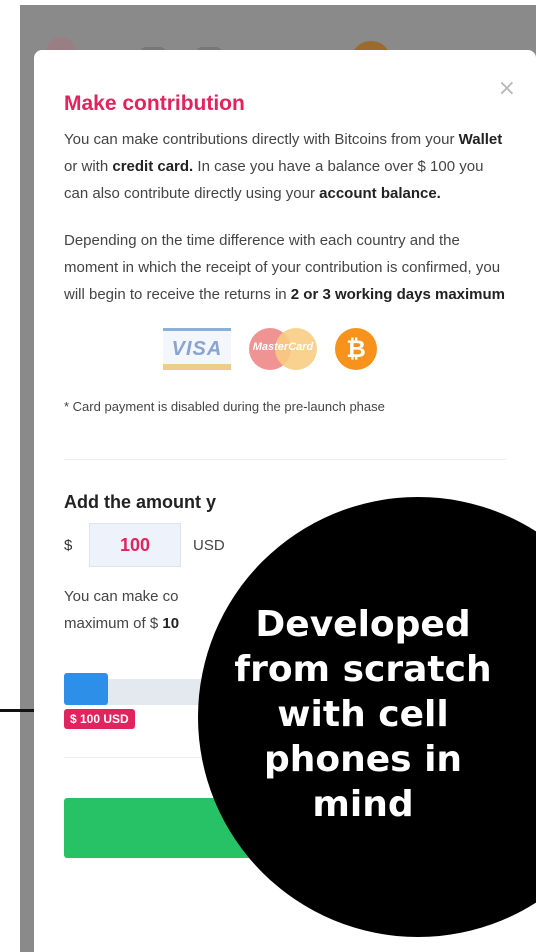  What do you see at coordinates (398, 294) in the screenshot?
I see `working-days-text: 2 or 3 working days maximum` at bounding box center [398, 294].